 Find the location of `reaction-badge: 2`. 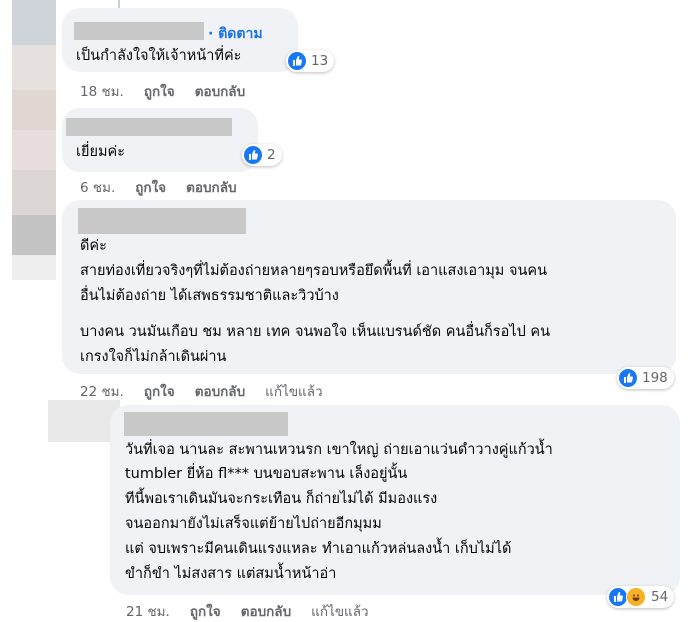

reaction-badge: 2 is located at coordinates (262, 155).